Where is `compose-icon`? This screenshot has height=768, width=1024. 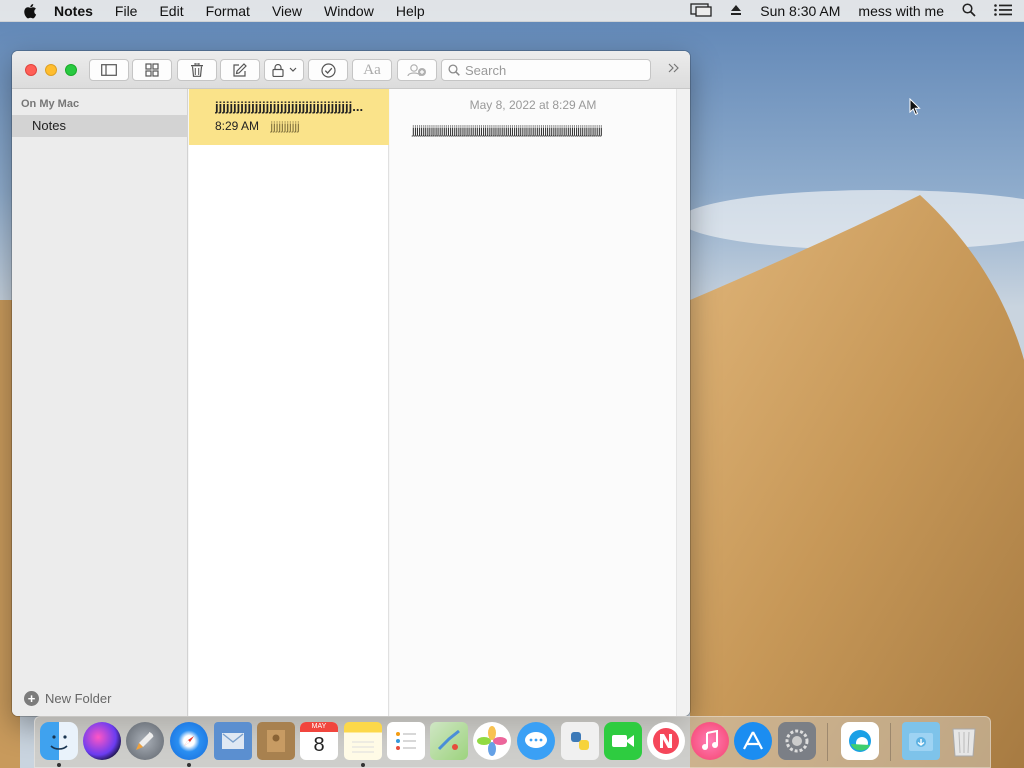 compose-icon is located at coordinates (240, 70).